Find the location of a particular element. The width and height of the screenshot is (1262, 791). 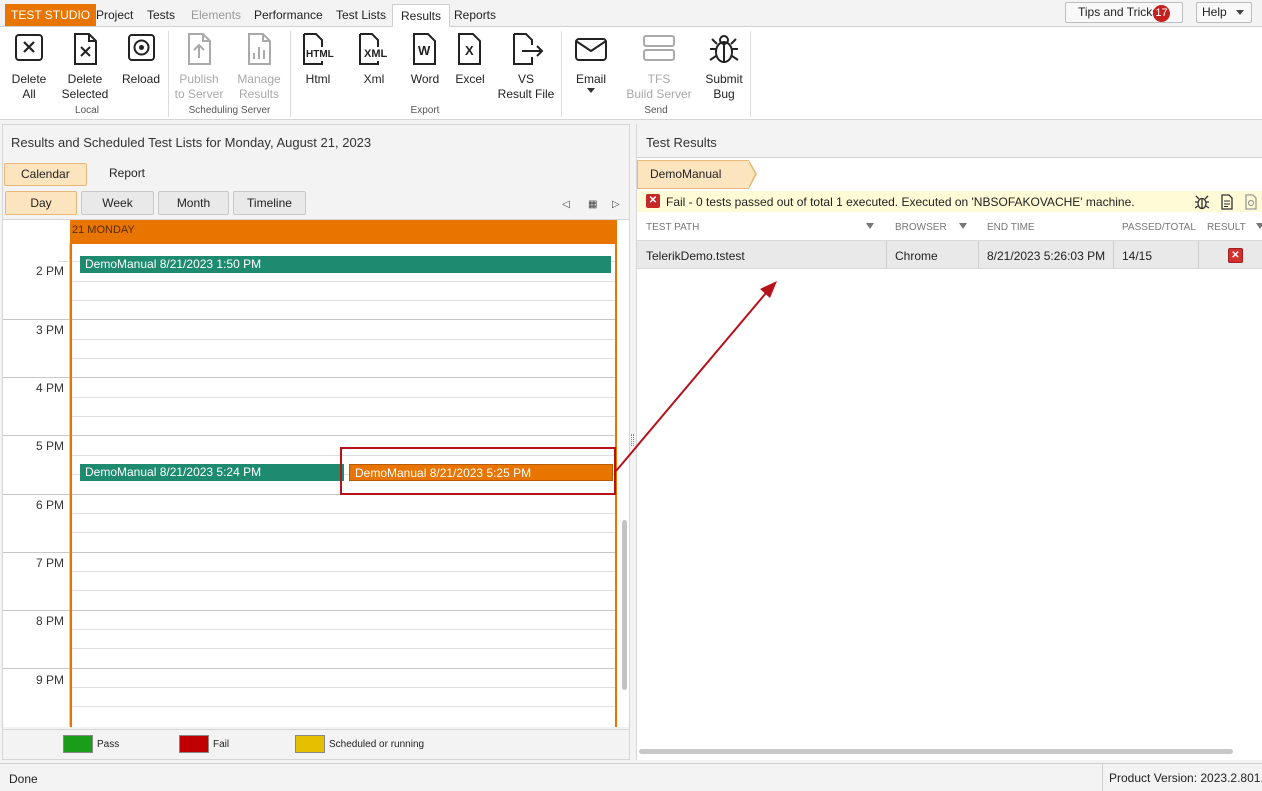

tab-reports: Reports is located at coordinates (475, 15).